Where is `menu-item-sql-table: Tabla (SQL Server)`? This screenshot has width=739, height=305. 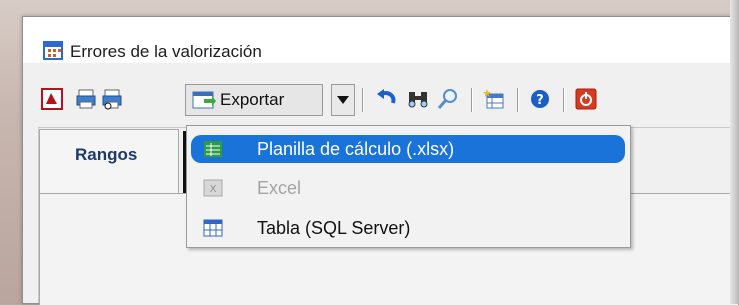 menu-item-sql-table: Tabla (SQL Server) is located at coordinates (408, 228).